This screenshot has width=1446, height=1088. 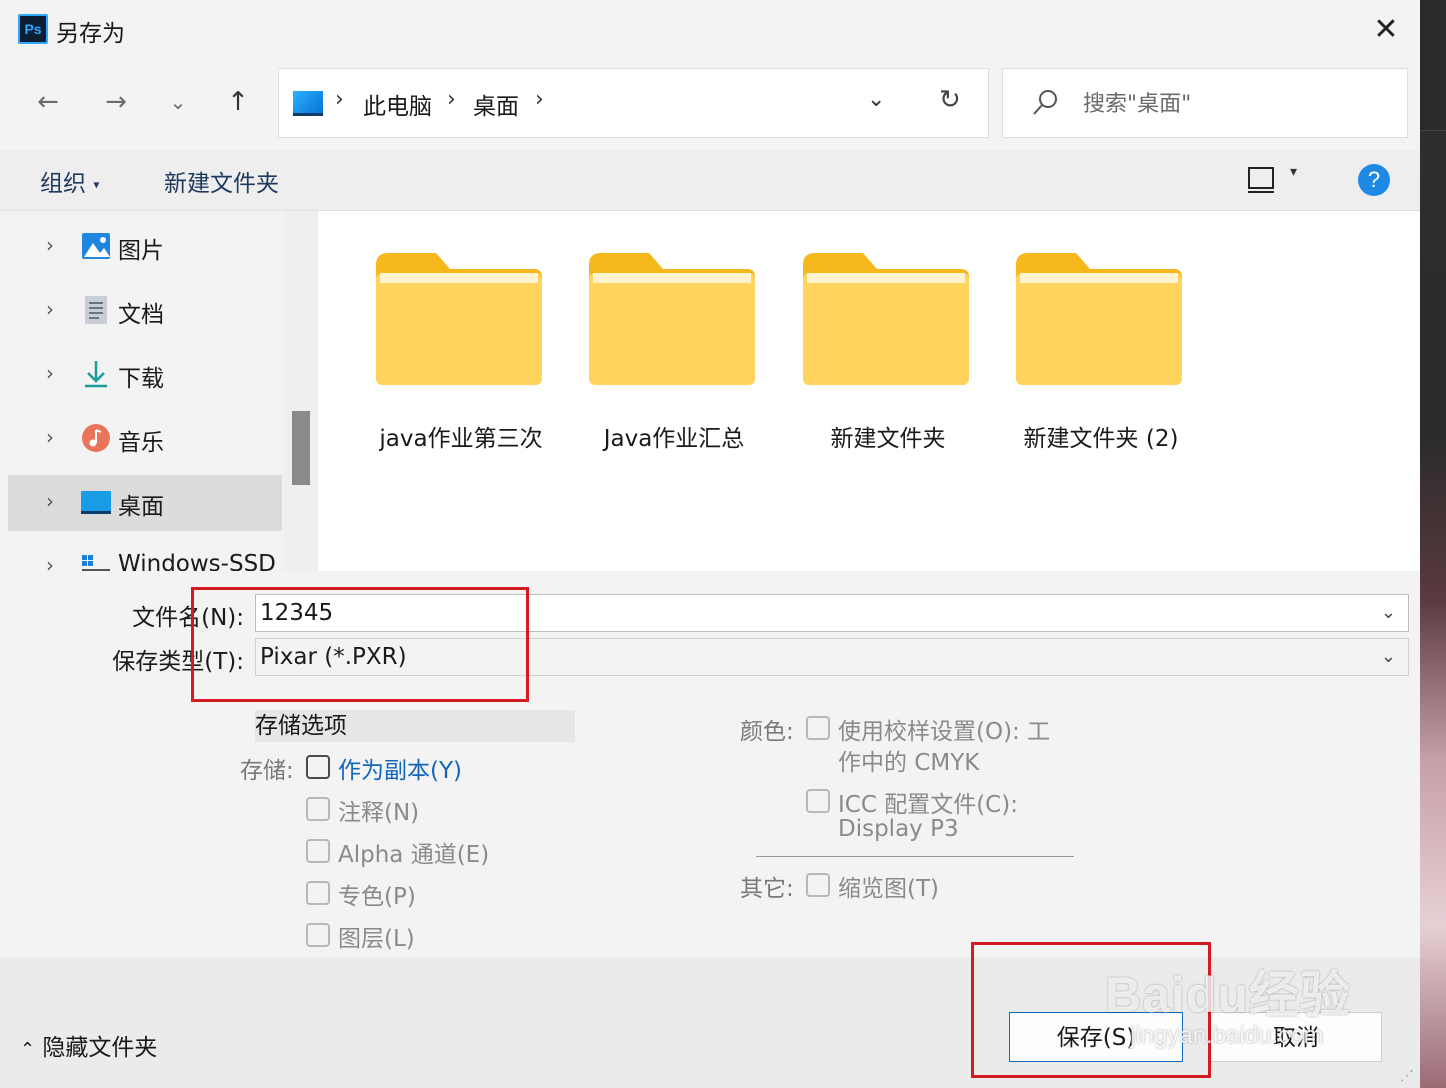 I want to click on alpha-channels-label: Alpha 通道(E), so click(x=414, y=855).